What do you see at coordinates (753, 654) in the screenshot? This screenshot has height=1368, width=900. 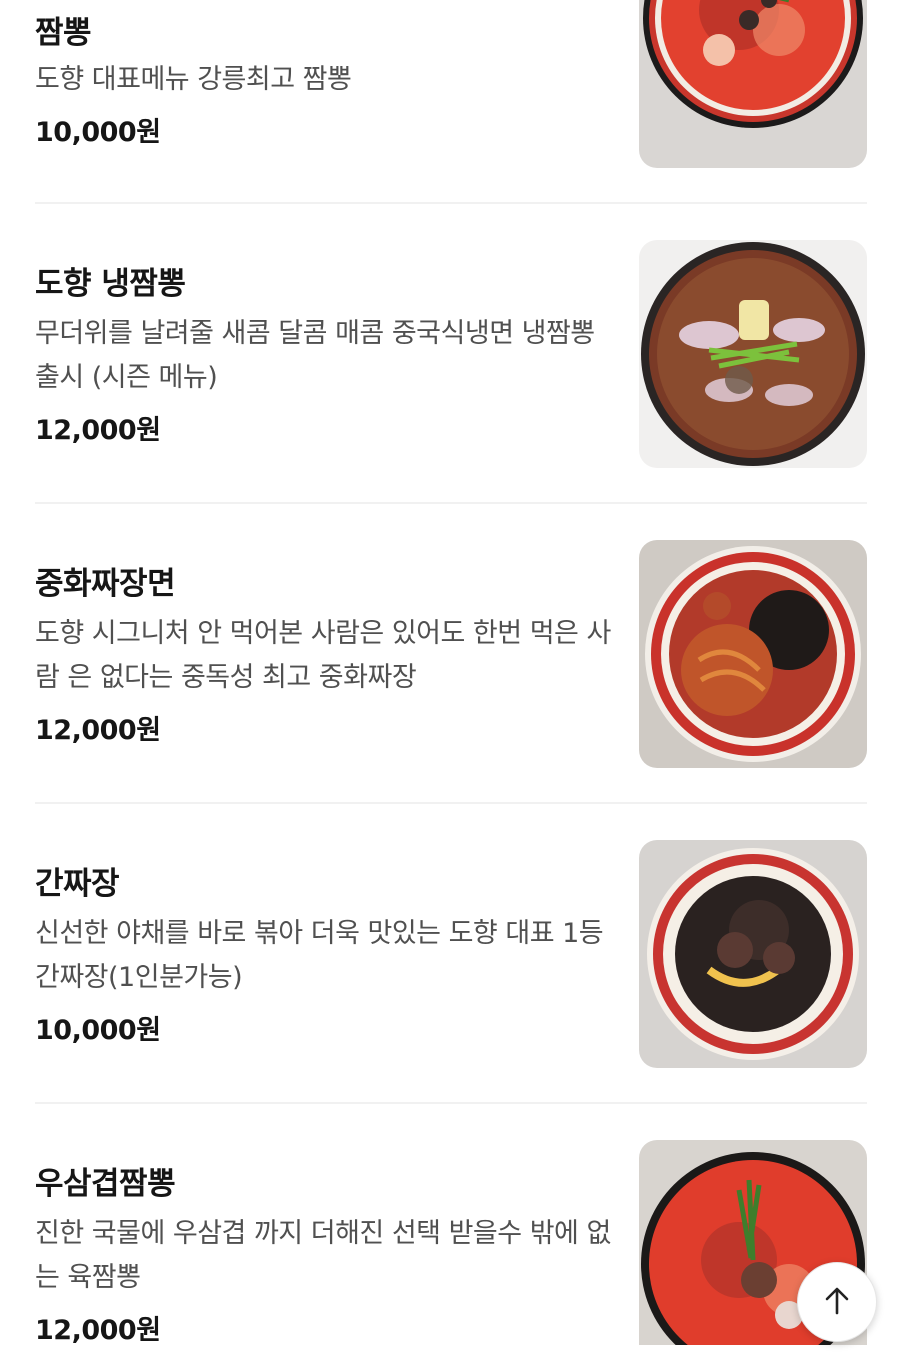 I see `jajangmyeon-photo-icon` at bounding box center [753, 654].